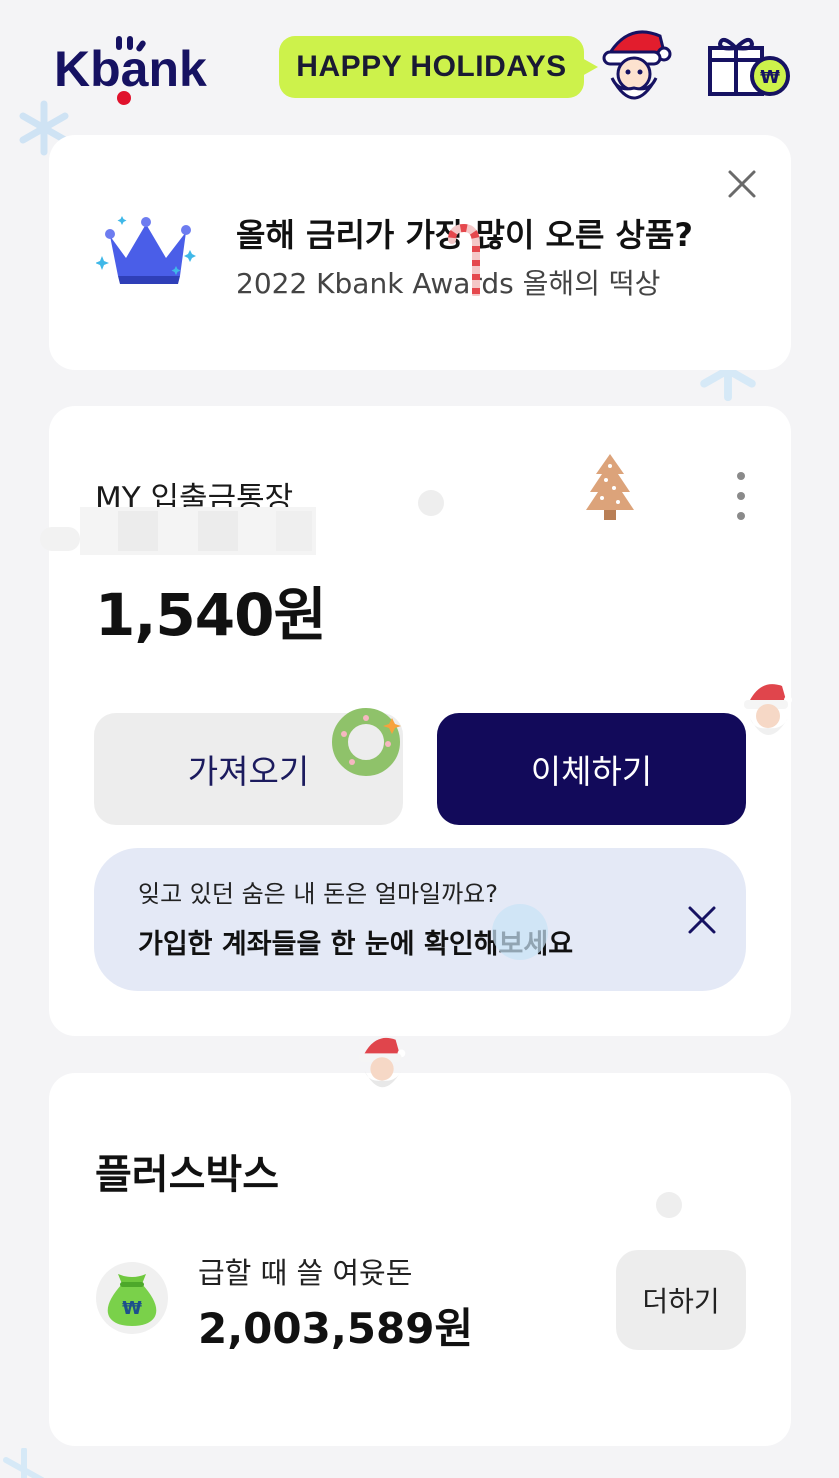 Image resolution: width=839 pixels, height=1478 pixels. What do you see at coordinates (248, 769) in the screenshot?
I see `fetch-button: 가져오기` at bounding box center [248, 769].